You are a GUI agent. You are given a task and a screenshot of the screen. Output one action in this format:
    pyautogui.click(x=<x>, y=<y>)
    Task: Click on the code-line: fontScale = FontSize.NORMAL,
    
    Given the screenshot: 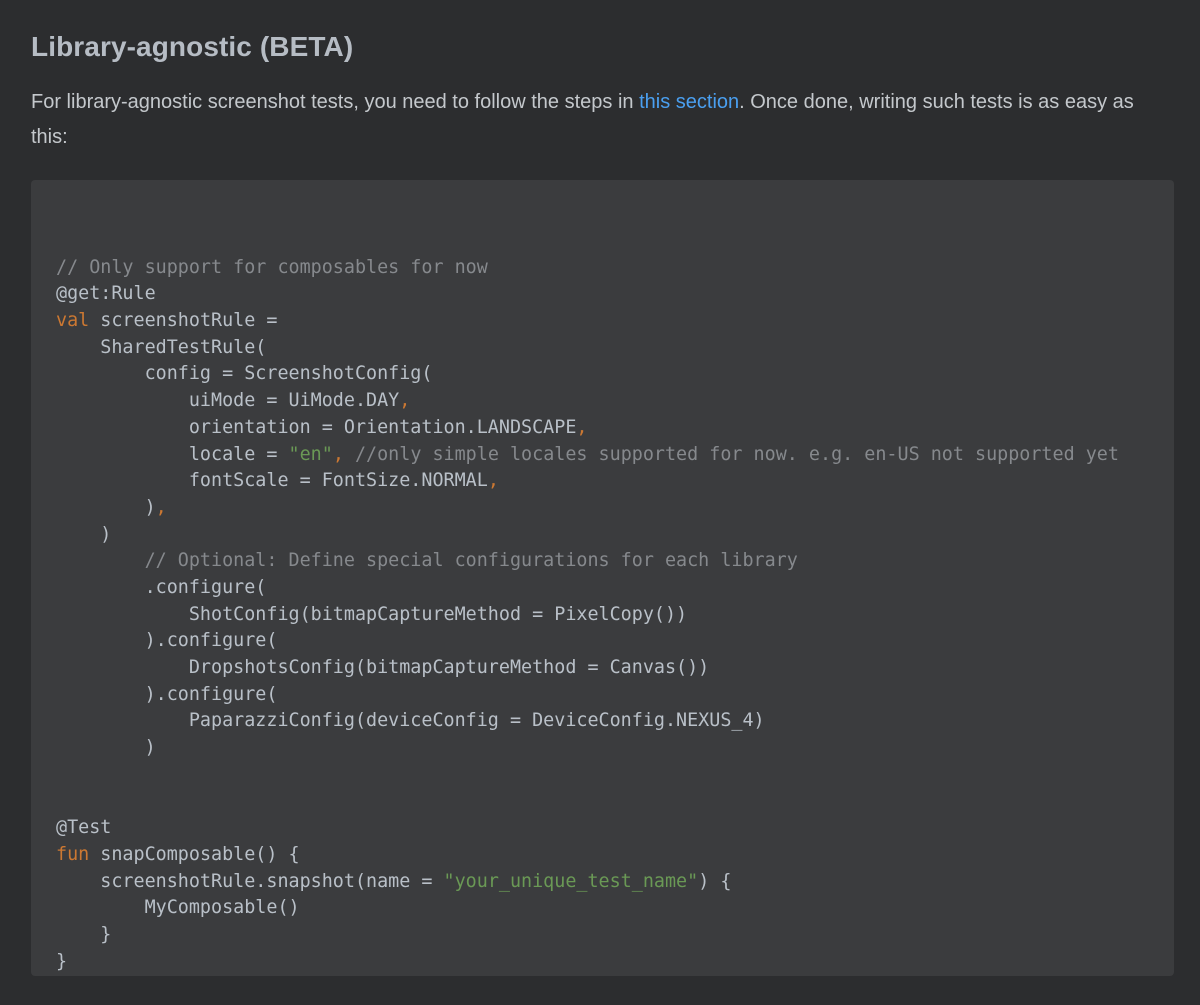 What is the action you would take?
    pyautogui.click(x=615, y=481)
    